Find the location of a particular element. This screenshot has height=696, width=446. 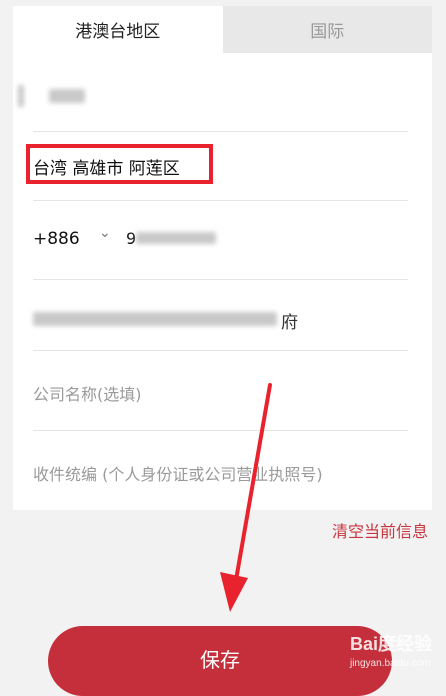

save-button-label: 保存 is located at coordinates (220, 660).